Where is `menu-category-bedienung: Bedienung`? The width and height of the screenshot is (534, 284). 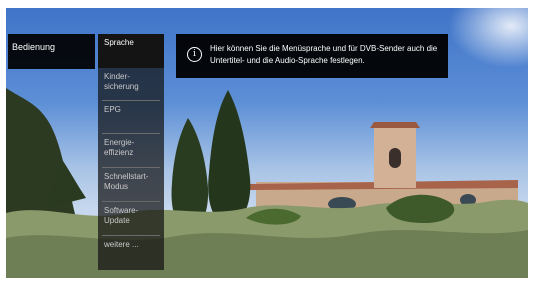 menu-category-bedienung: Bedienung is located at coordinates (51, 51).